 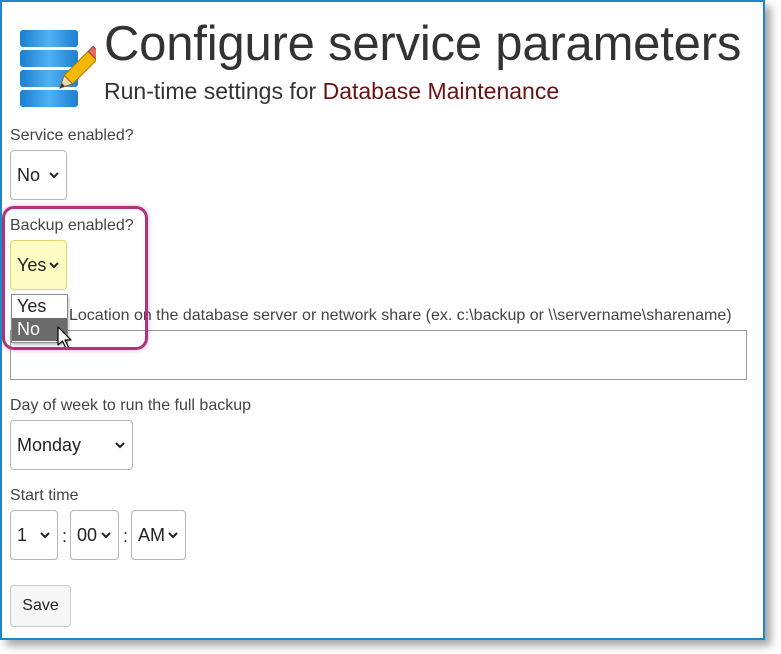 I want to click on backup-enabled-select: Yes, so click(x=38, y=265).